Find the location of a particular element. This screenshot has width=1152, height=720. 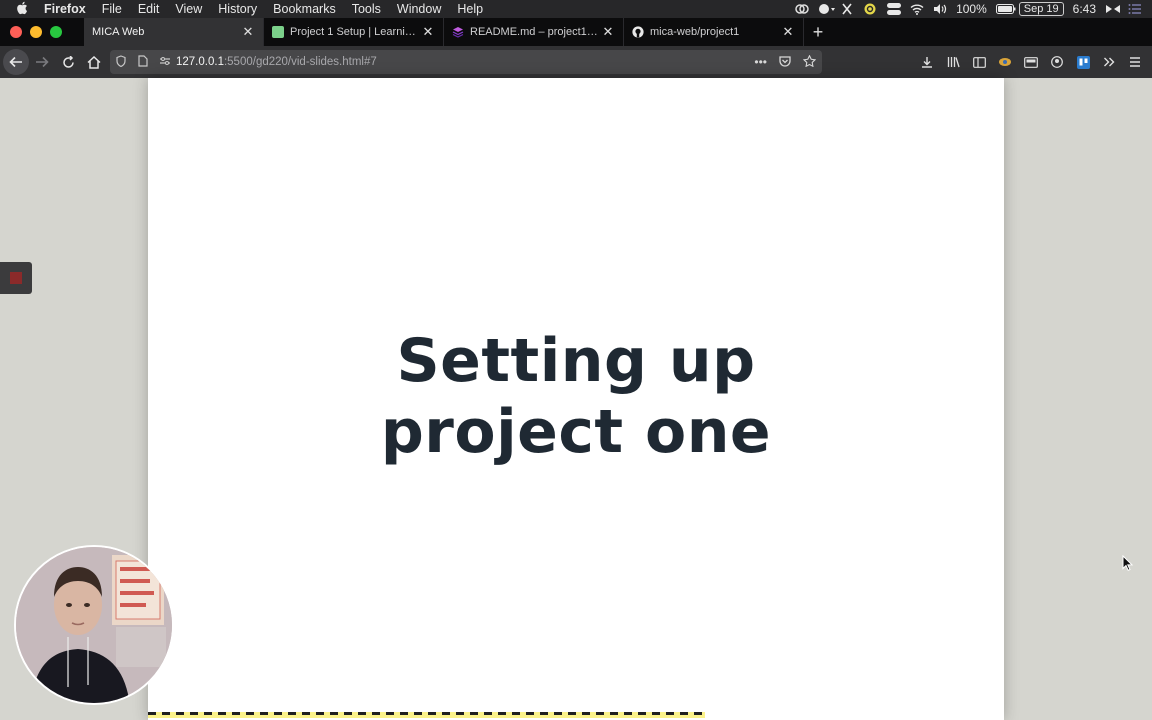

status-area: 100% Sep 19 6:43 is located at coordinates (973, 9).